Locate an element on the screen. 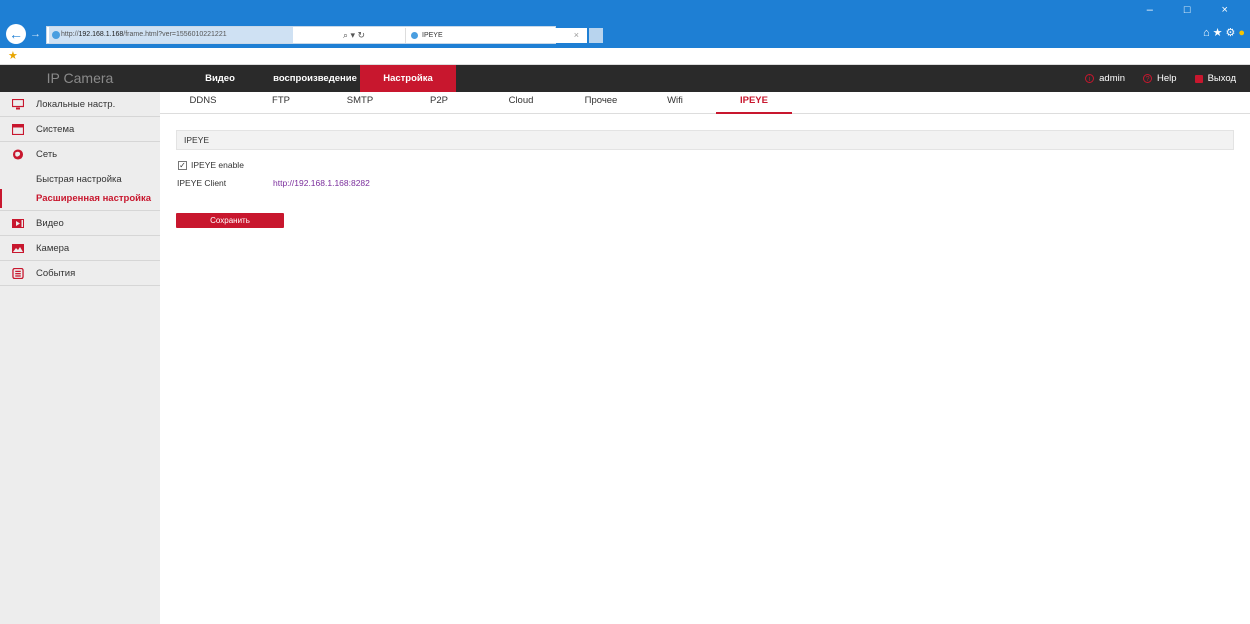 This screenshot has width=1250, height=624. main-nav-item-1: воспроизведение is located at coordinates (315, 78).